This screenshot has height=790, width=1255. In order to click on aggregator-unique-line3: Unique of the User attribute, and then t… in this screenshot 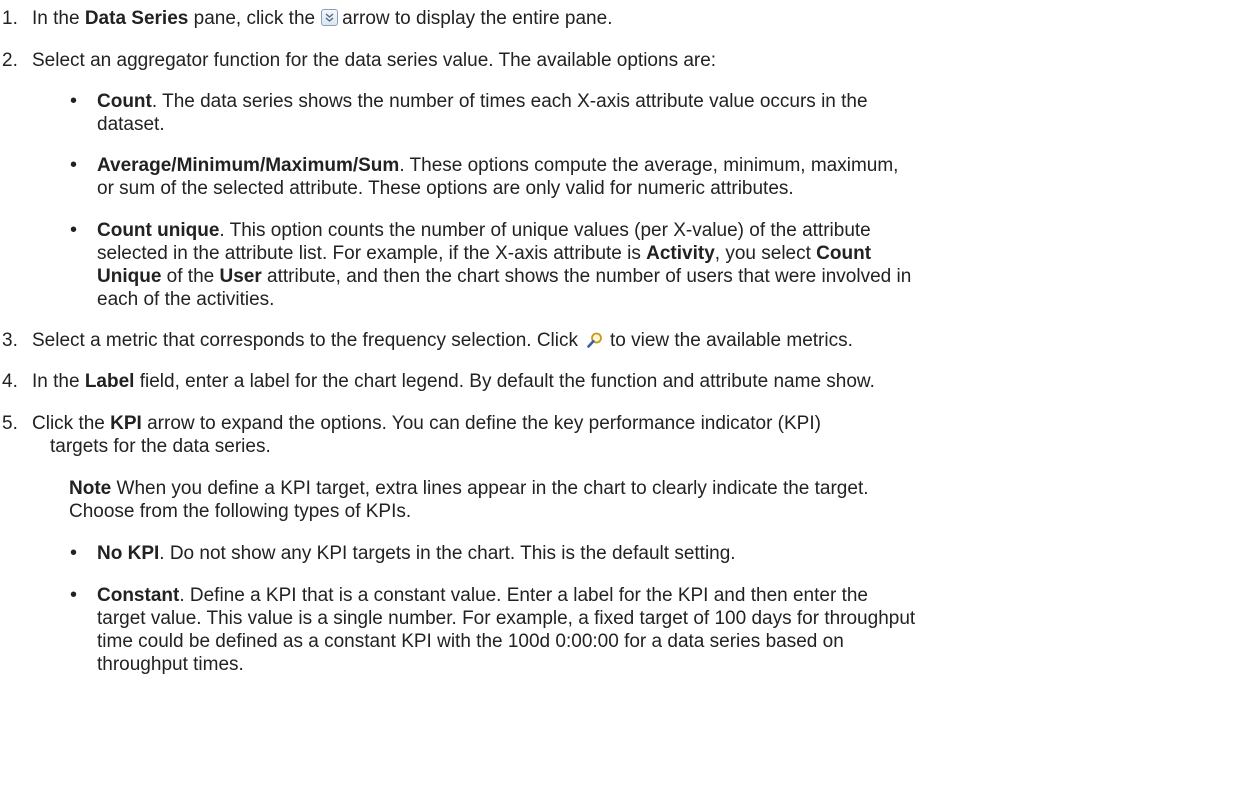, I will do `click(504, 276)`.